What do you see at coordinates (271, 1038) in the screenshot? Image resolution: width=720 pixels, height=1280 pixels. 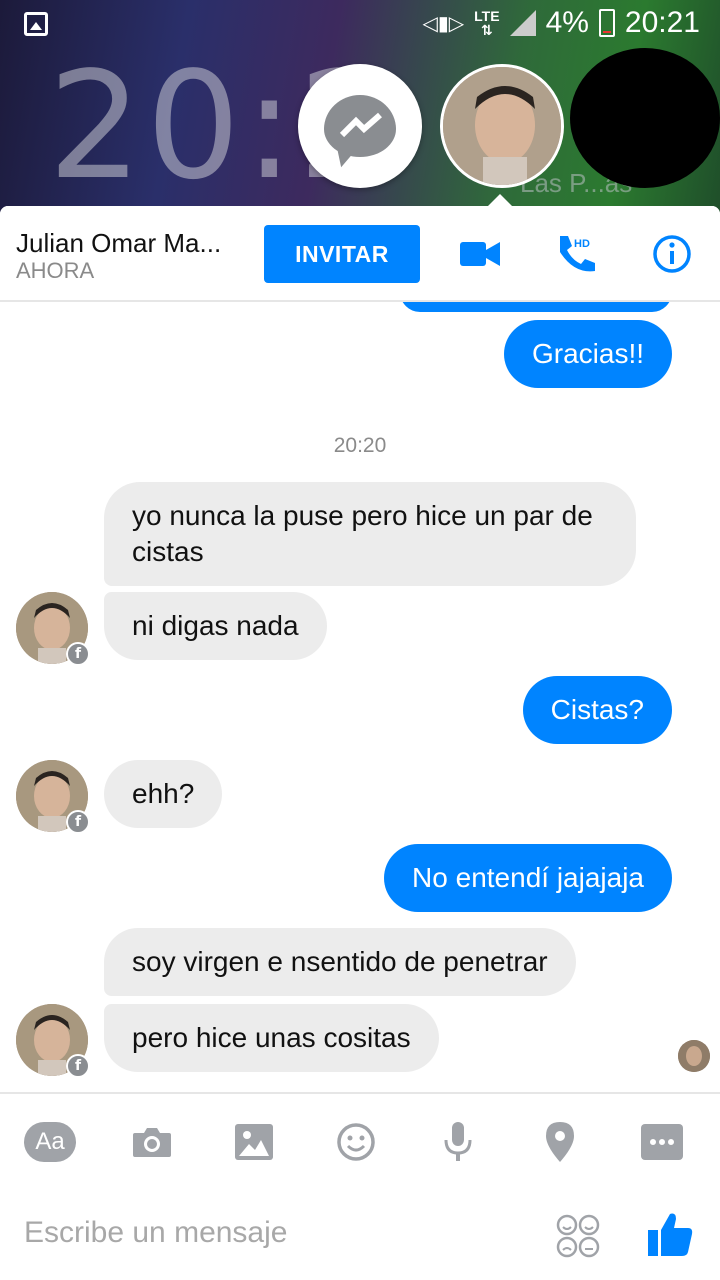 I see `message-bubble-incoming: pero hice unas cositas` at bounding box center [271, 1038].